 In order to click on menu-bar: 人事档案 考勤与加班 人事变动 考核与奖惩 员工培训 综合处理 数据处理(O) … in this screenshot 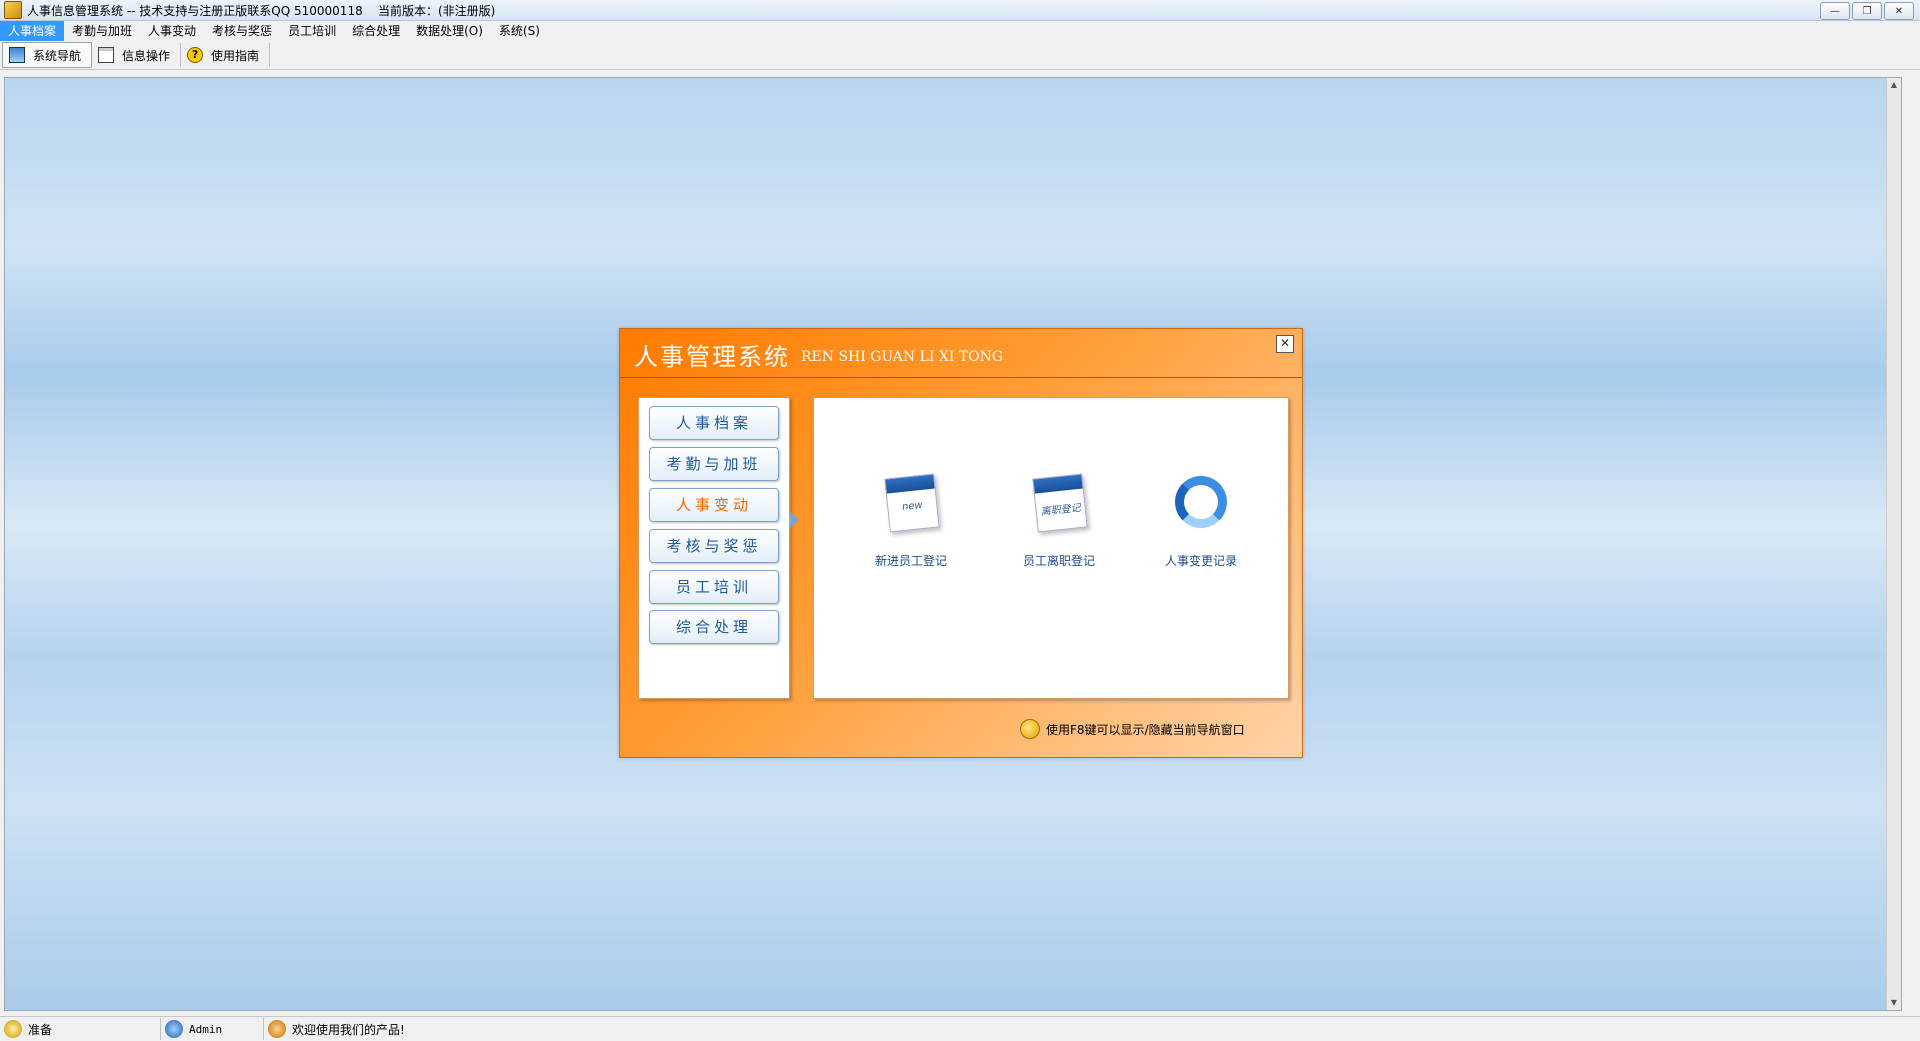, I will do `click(960, 31)`.